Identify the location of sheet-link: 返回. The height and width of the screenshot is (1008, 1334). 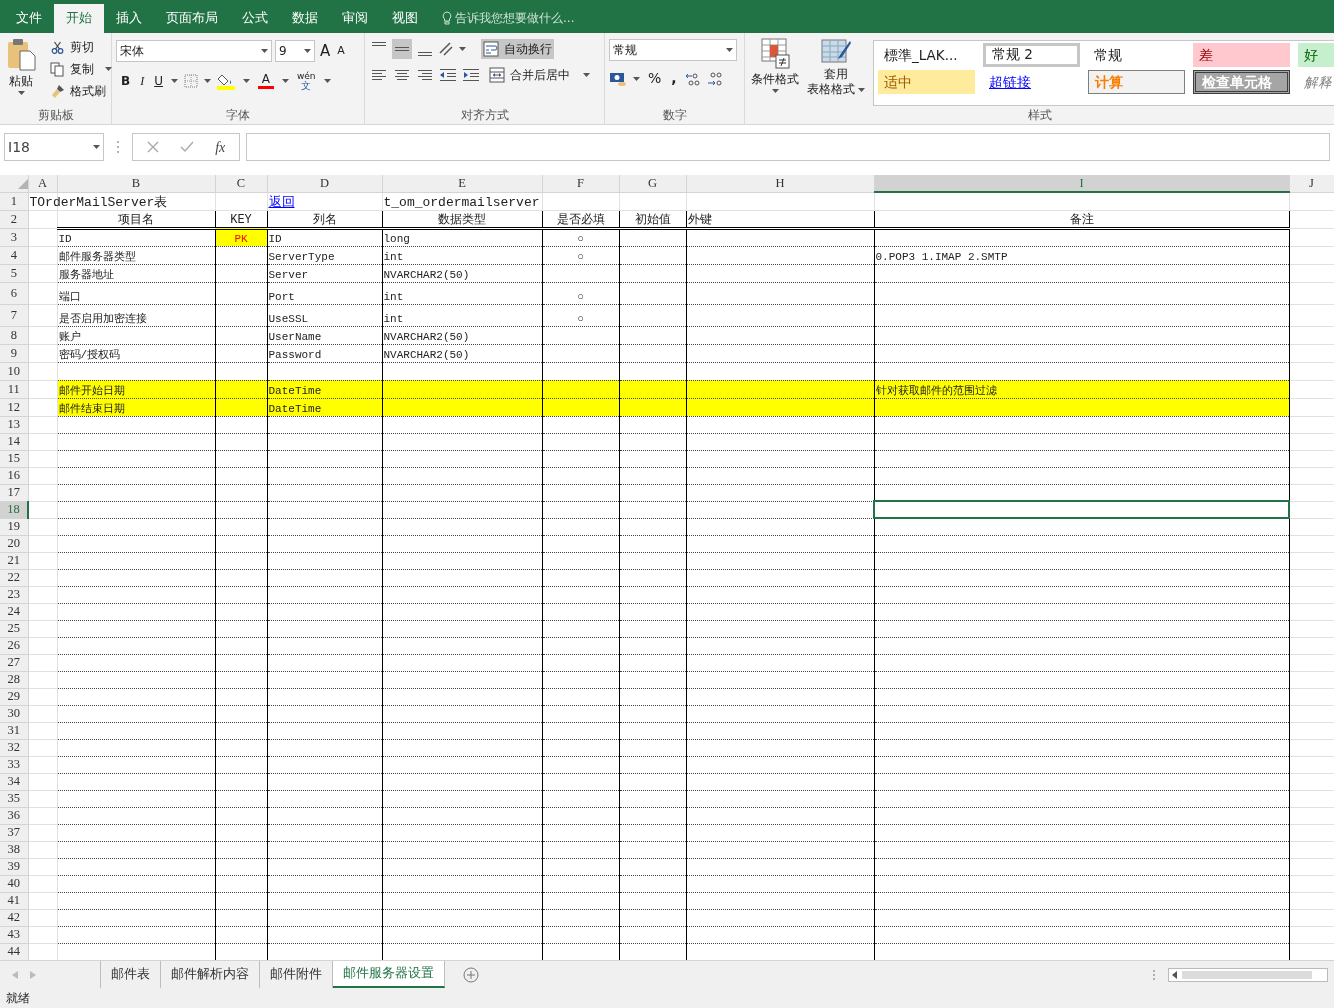
(281, 202).